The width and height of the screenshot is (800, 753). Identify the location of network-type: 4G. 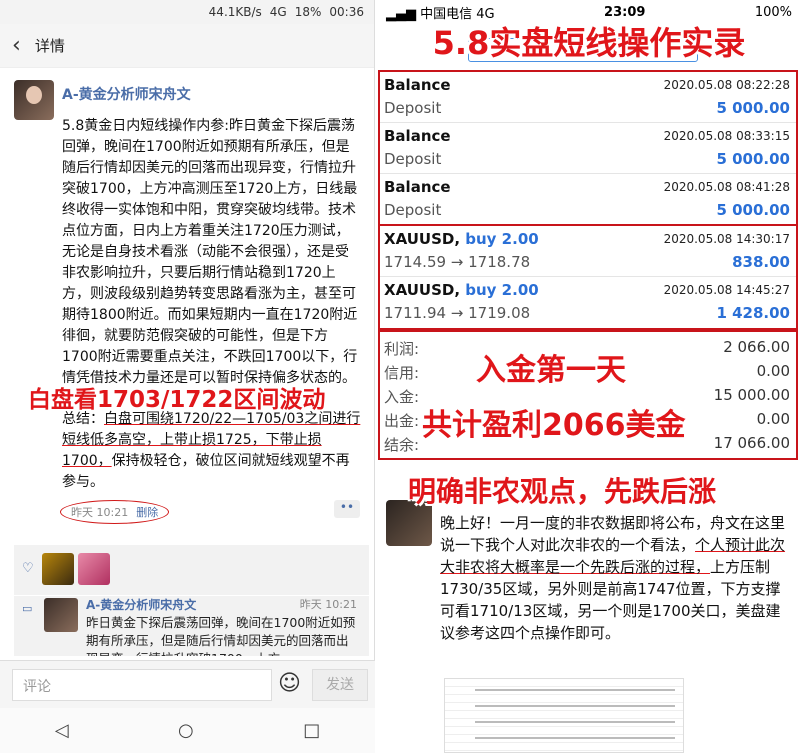
(278, 12).